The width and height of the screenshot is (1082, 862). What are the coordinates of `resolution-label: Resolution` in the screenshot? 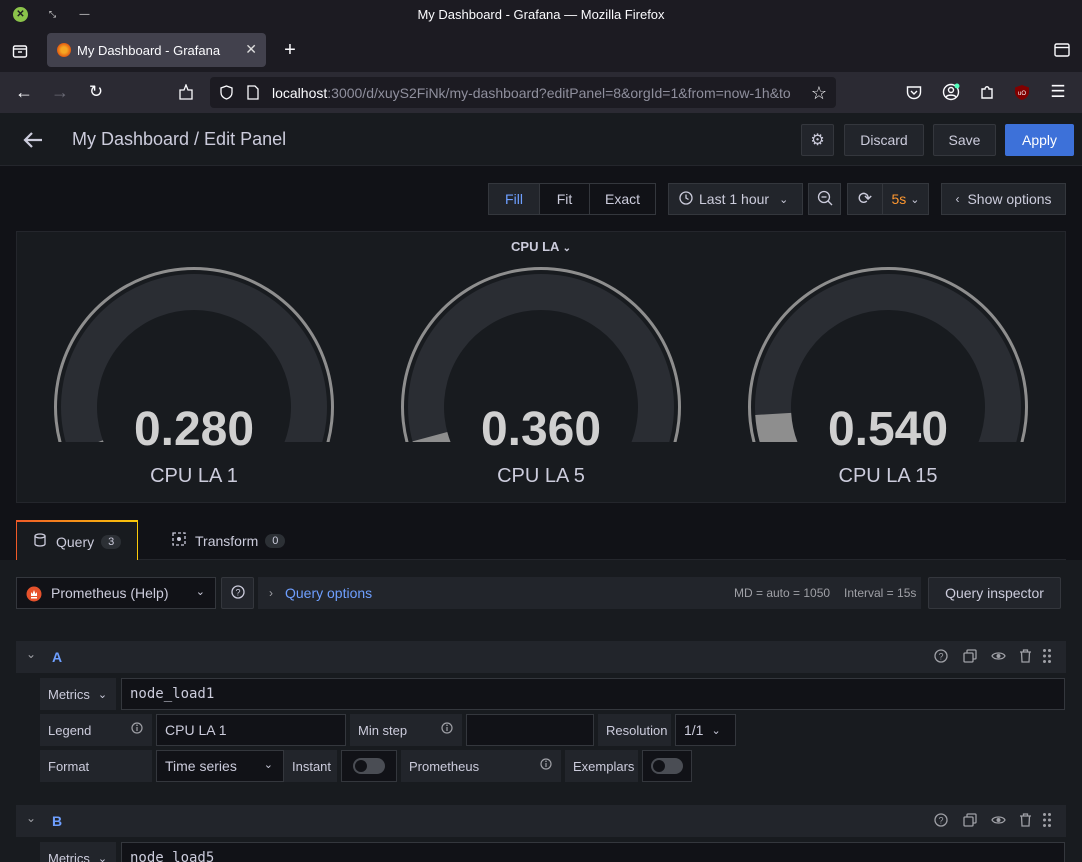 It's located at (634, 730).